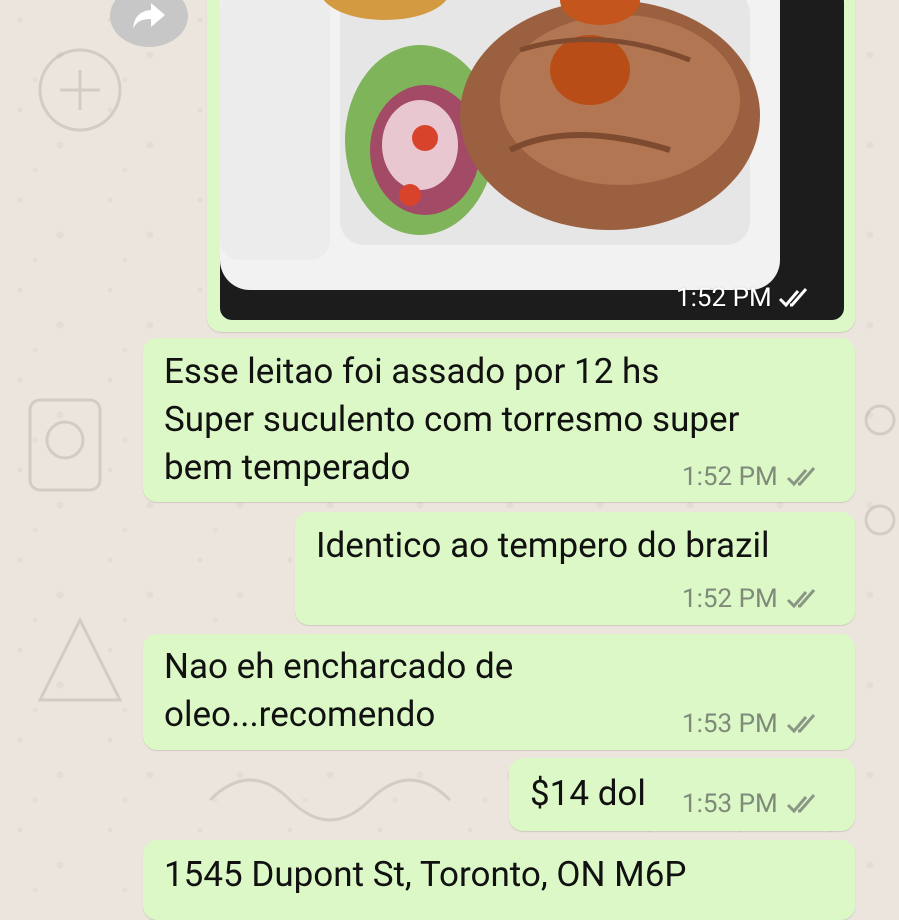 The image size is (899, 920). What do you see at coordinates (452, 419) in the screenshot?
I see `message-line: Super suculento com torresmo super` at bounding box center [452, 419].